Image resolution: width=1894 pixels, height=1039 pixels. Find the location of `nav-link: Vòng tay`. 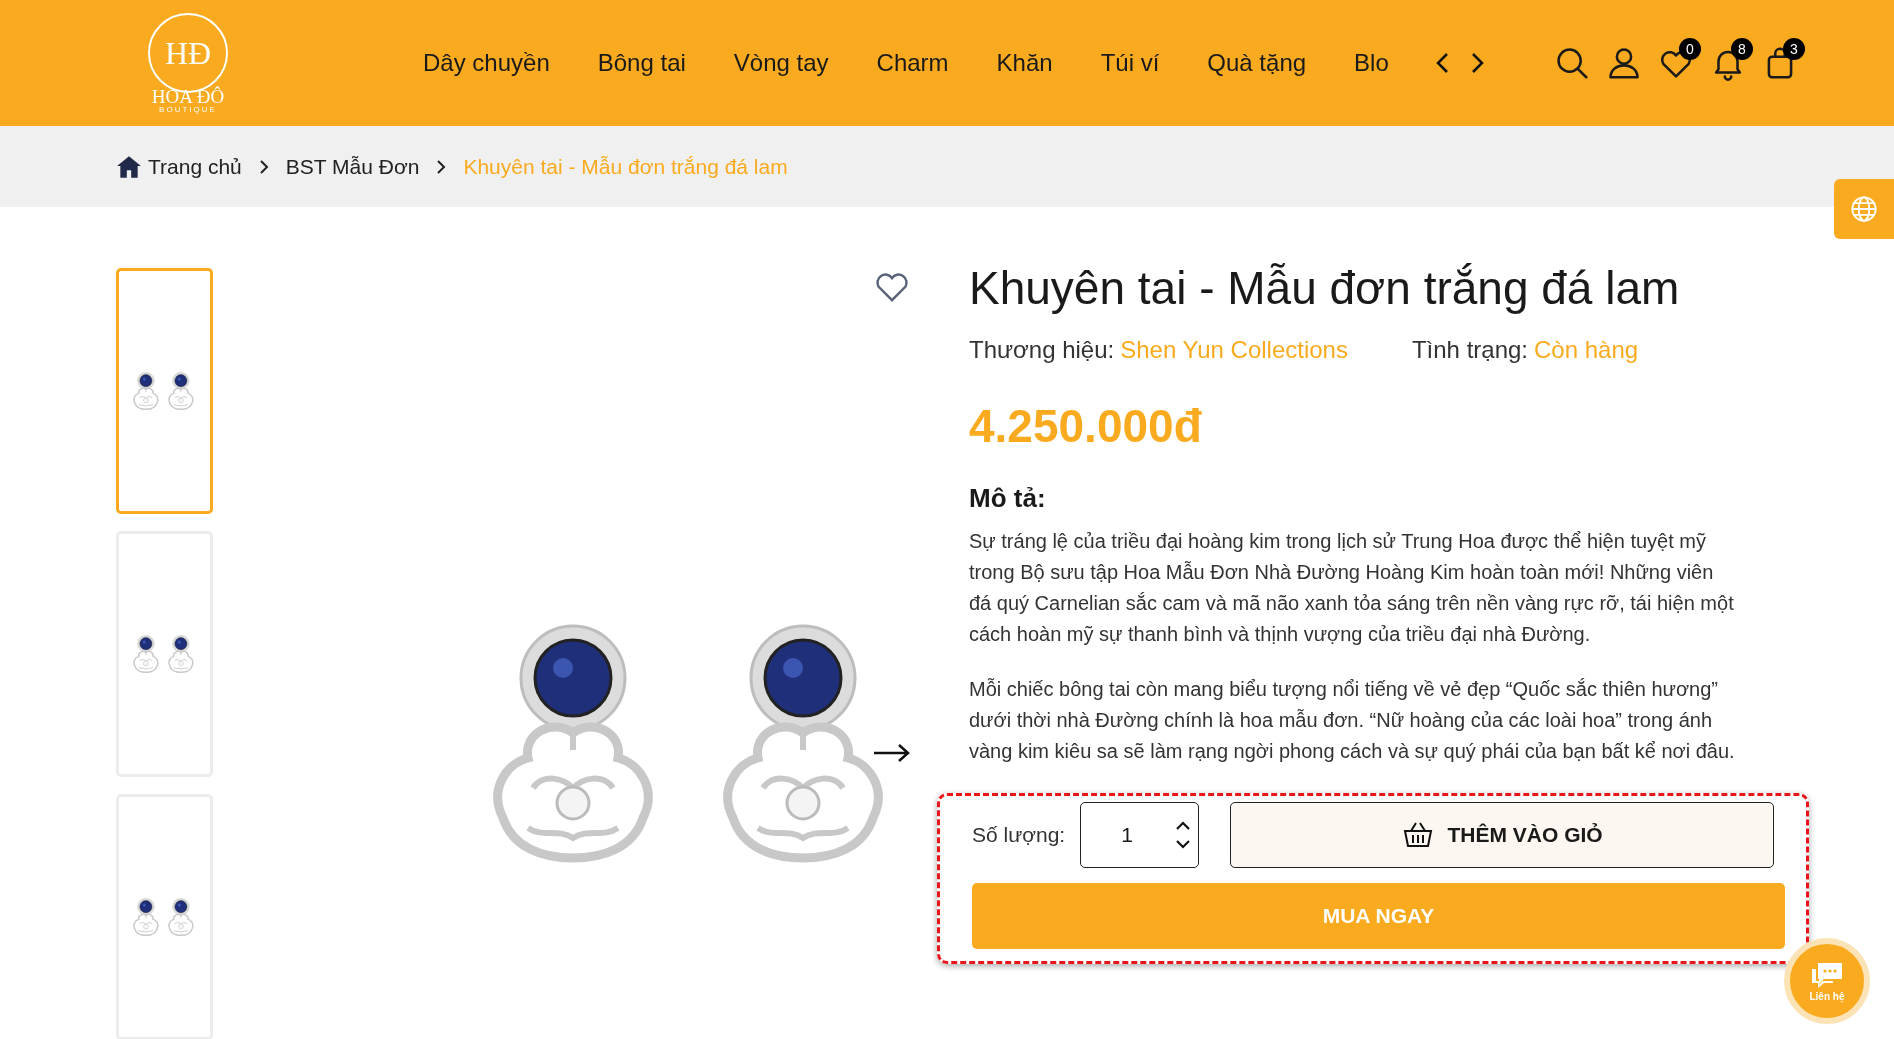

nav-link: Vòng tay is located at coordinates (781, 63).